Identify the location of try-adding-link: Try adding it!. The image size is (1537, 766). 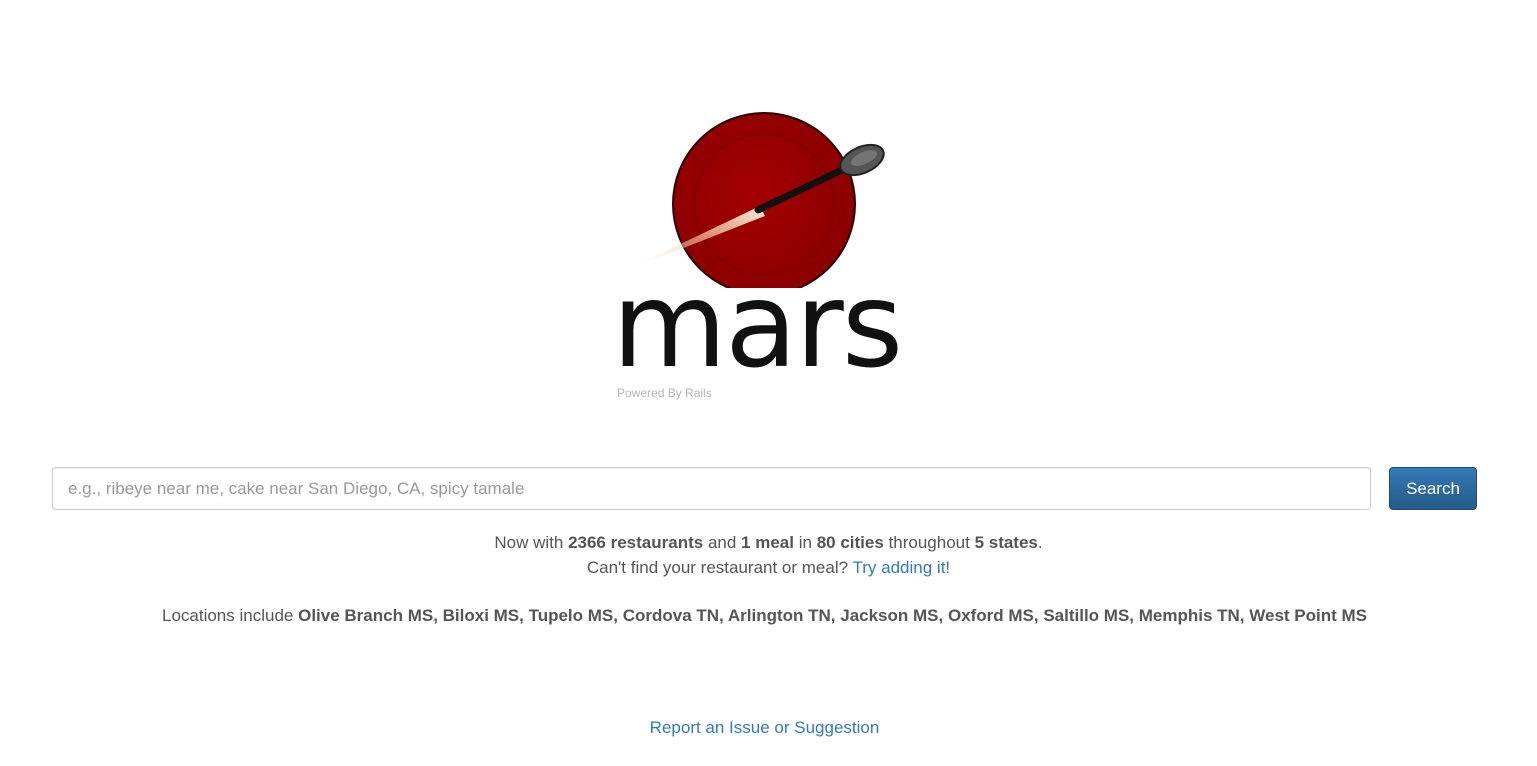
(902, 567).